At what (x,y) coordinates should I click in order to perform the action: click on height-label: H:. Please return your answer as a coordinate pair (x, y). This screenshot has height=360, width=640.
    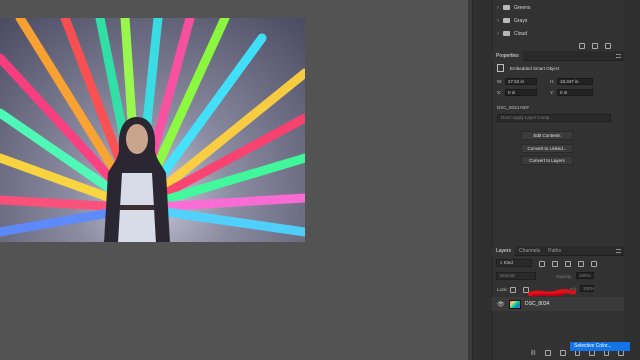
    Looking at the image, I should click on (552, 81).